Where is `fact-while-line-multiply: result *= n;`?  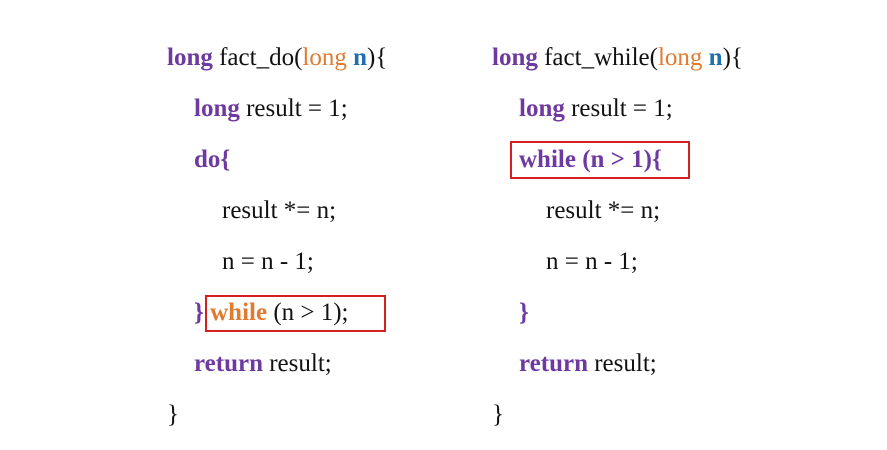
fact-while-line-multiply: result *= n; is located at coordinates (603, 211).